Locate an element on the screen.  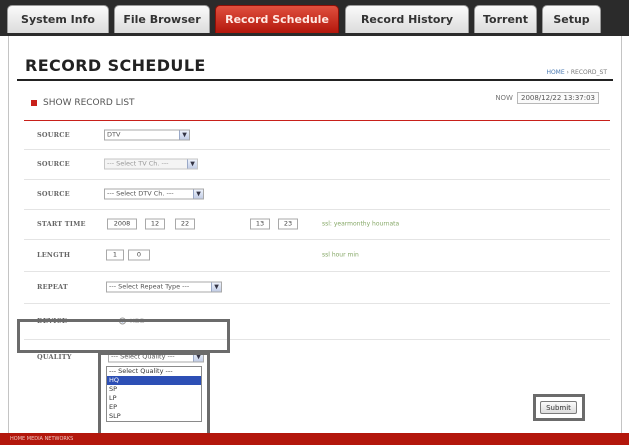
start-hour-input: 13 is located at coordinates (260, 224).